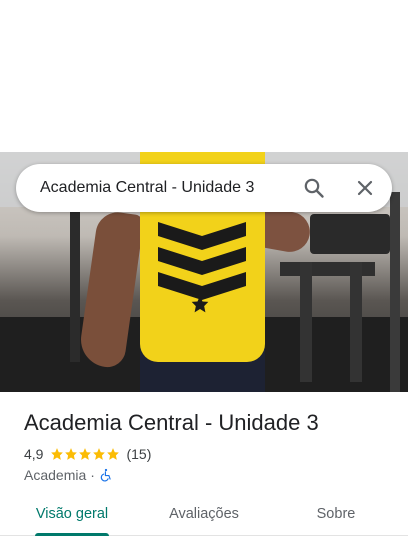 The height and width of the screenshot is (546, 408). What do you see at coordinates (34, 454) in the screenshot?
I see `rating-value: 4,9` at bounding box center [34, 454].